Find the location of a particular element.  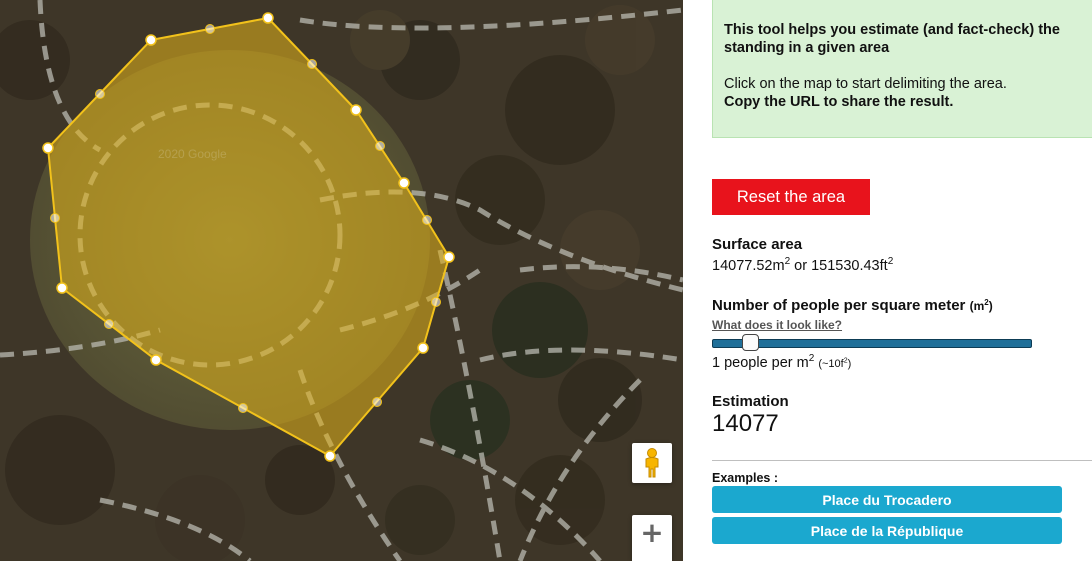

street-view-pegman-button is located at coordinates (652, 463).